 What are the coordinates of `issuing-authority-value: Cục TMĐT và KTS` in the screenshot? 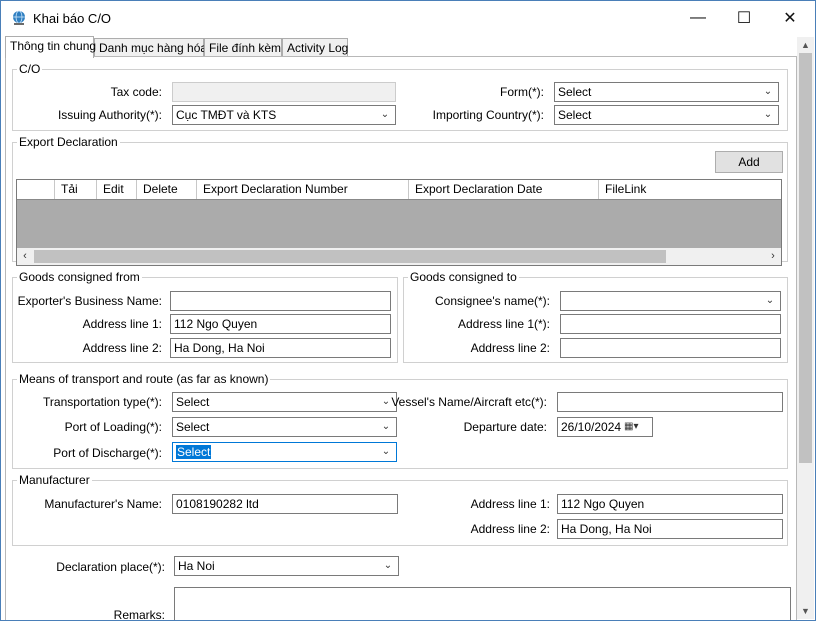 It's located at (226, 115).